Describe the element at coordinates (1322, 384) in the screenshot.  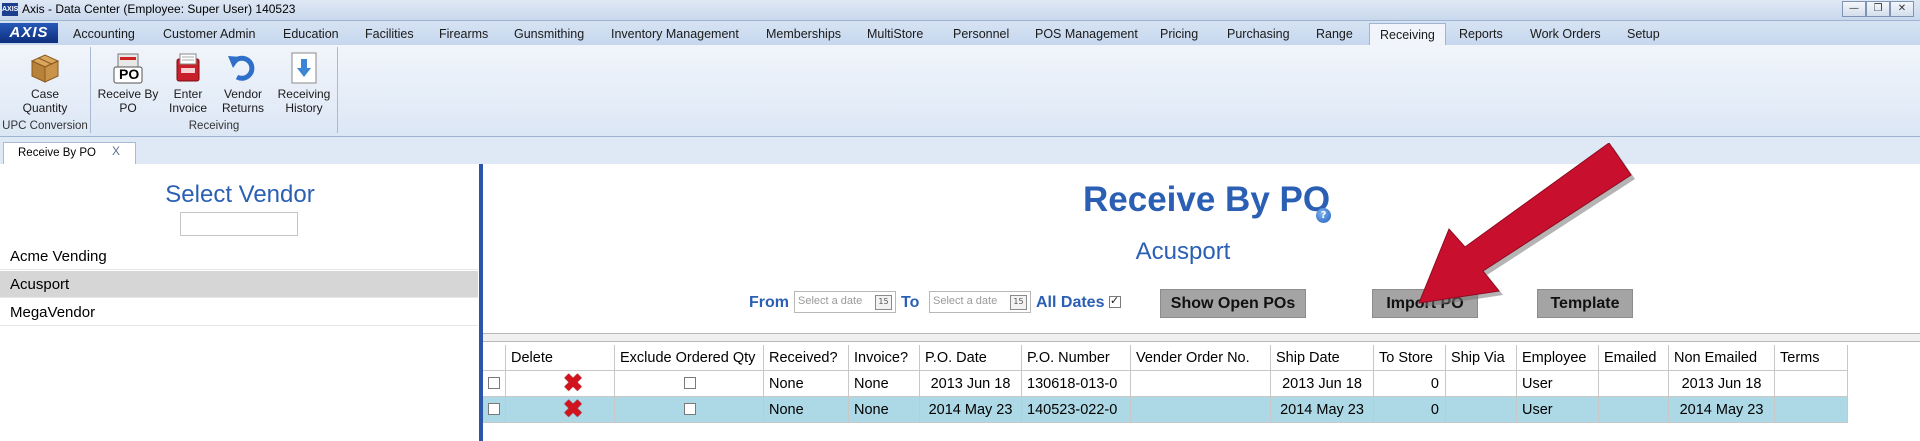
I see `ship-date-cell: 2013 Jun 18` at that location.